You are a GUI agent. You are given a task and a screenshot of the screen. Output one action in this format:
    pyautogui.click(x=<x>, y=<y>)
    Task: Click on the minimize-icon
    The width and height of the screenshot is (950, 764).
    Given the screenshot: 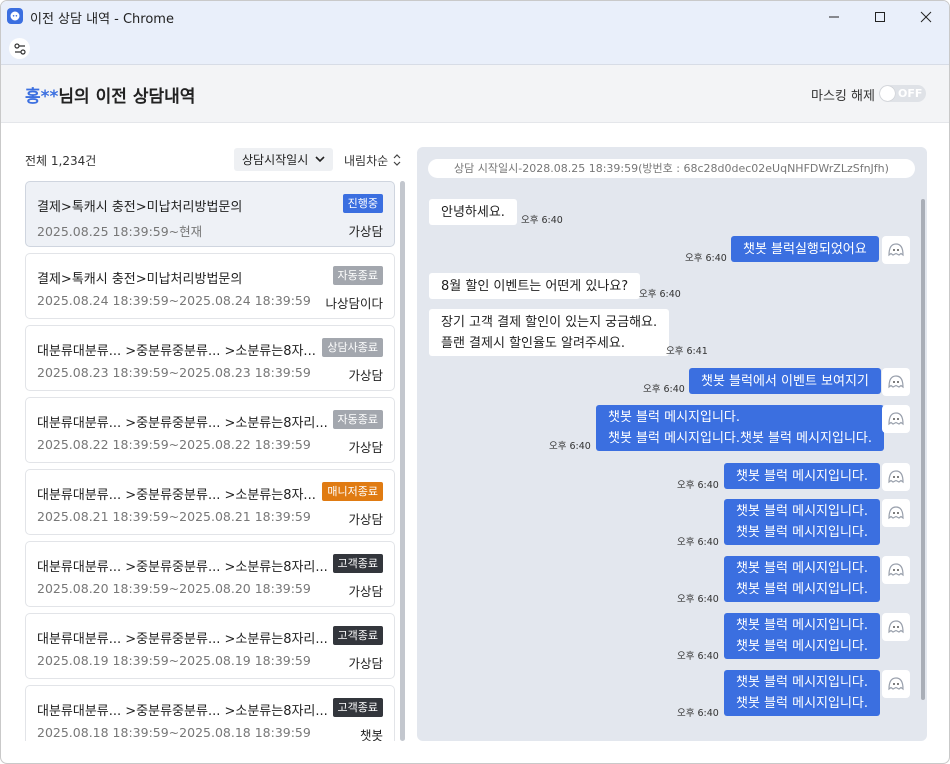 What is the action you would take?
    pyautogui.click(x=834, y=16)
    